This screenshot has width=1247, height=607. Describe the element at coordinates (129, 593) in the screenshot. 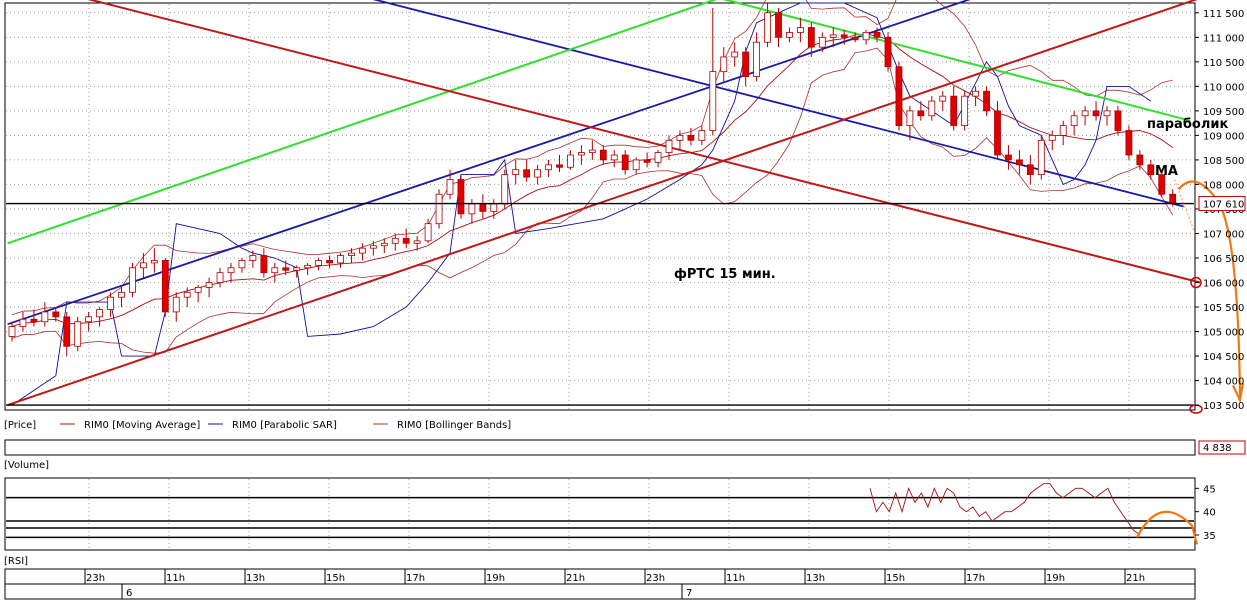

I see `day-label: 6` at that location.